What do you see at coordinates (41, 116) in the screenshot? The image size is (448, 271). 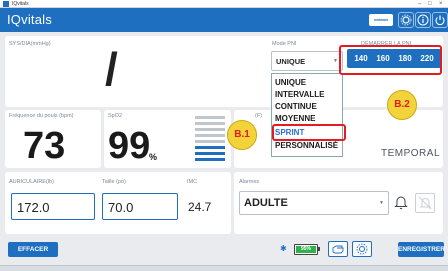 I see `pulse-label: Fréquence du pouls (bpm)` at bounding box center [41, 116].